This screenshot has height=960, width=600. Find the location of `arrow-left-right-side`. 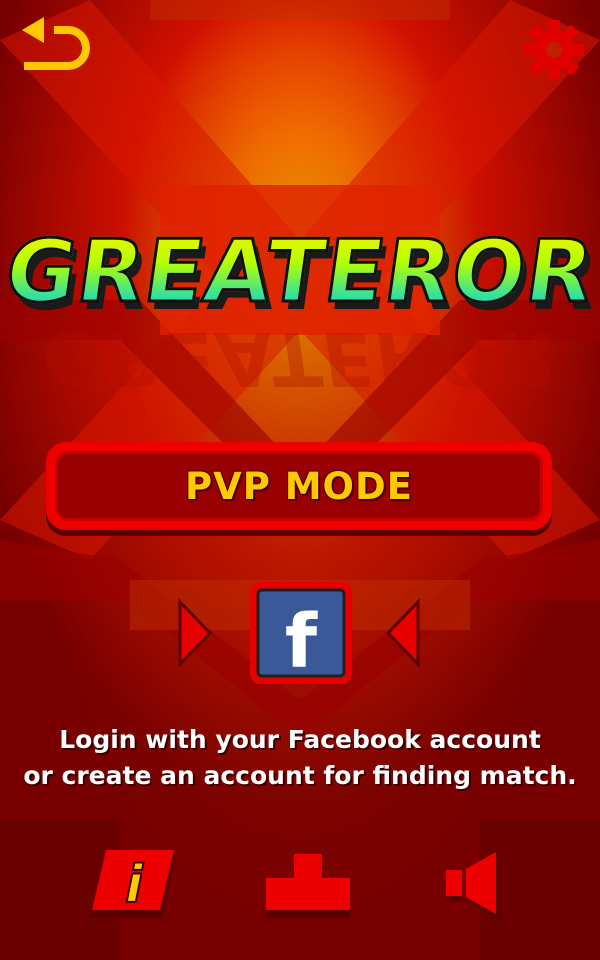

arrow-left-right-side is located at coordinates (402, 633).